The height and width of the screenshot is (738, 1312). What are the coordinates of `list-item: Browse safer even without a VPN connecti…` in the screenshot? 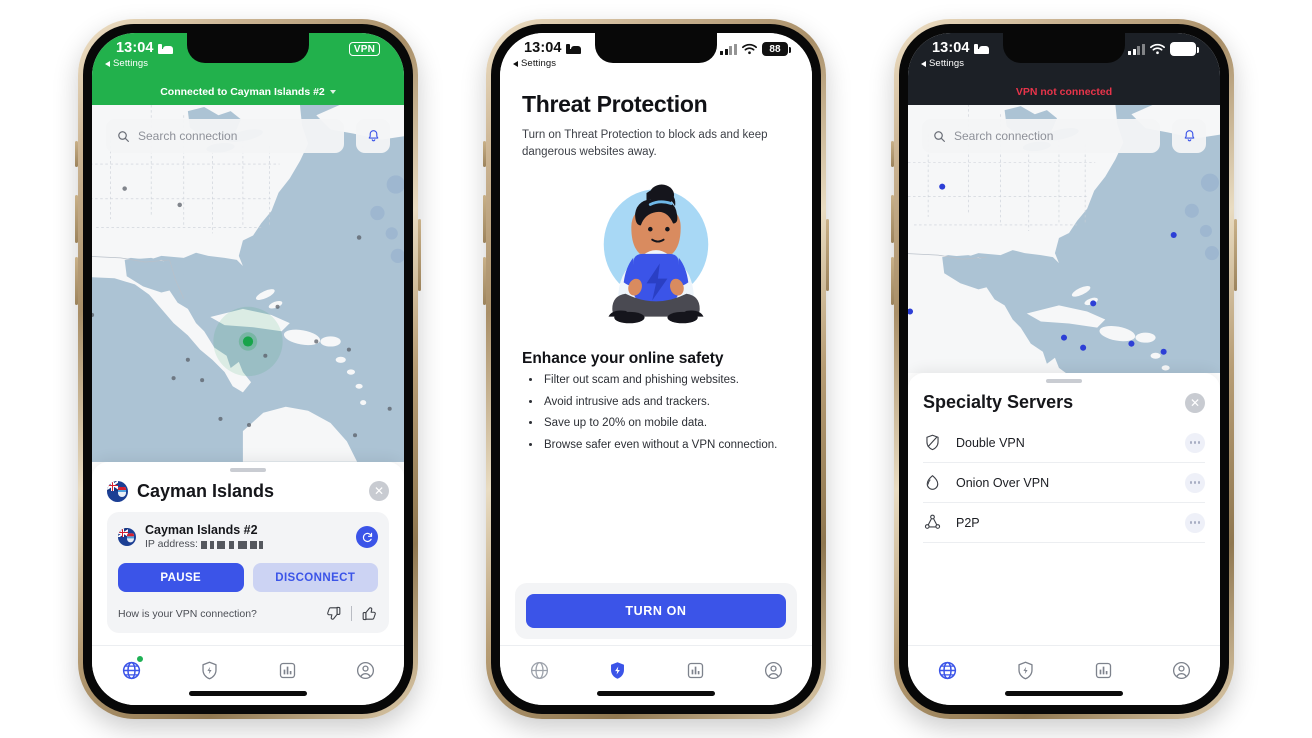 It's located at (666, 445).